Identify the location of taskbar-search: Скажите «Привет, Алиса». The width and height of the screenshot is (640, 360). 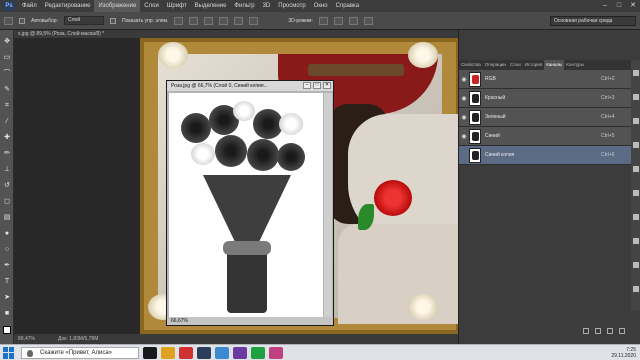
(80, 352).